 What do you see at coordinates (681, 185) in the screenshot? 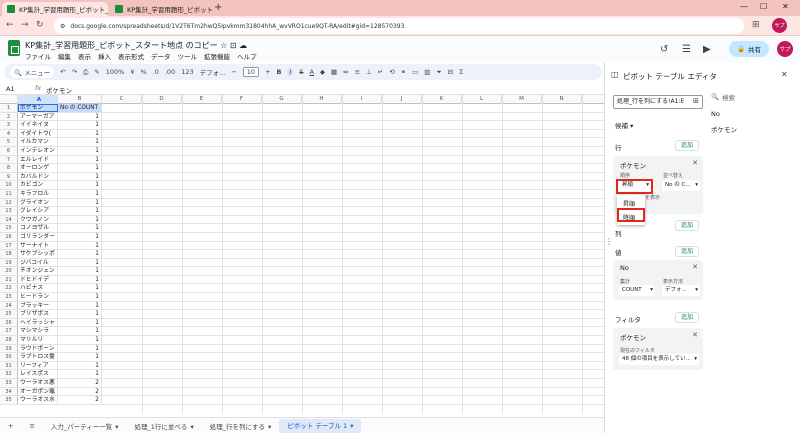
I see `sort-by-select: No の C... ▾` at bounding box center [681, 185].